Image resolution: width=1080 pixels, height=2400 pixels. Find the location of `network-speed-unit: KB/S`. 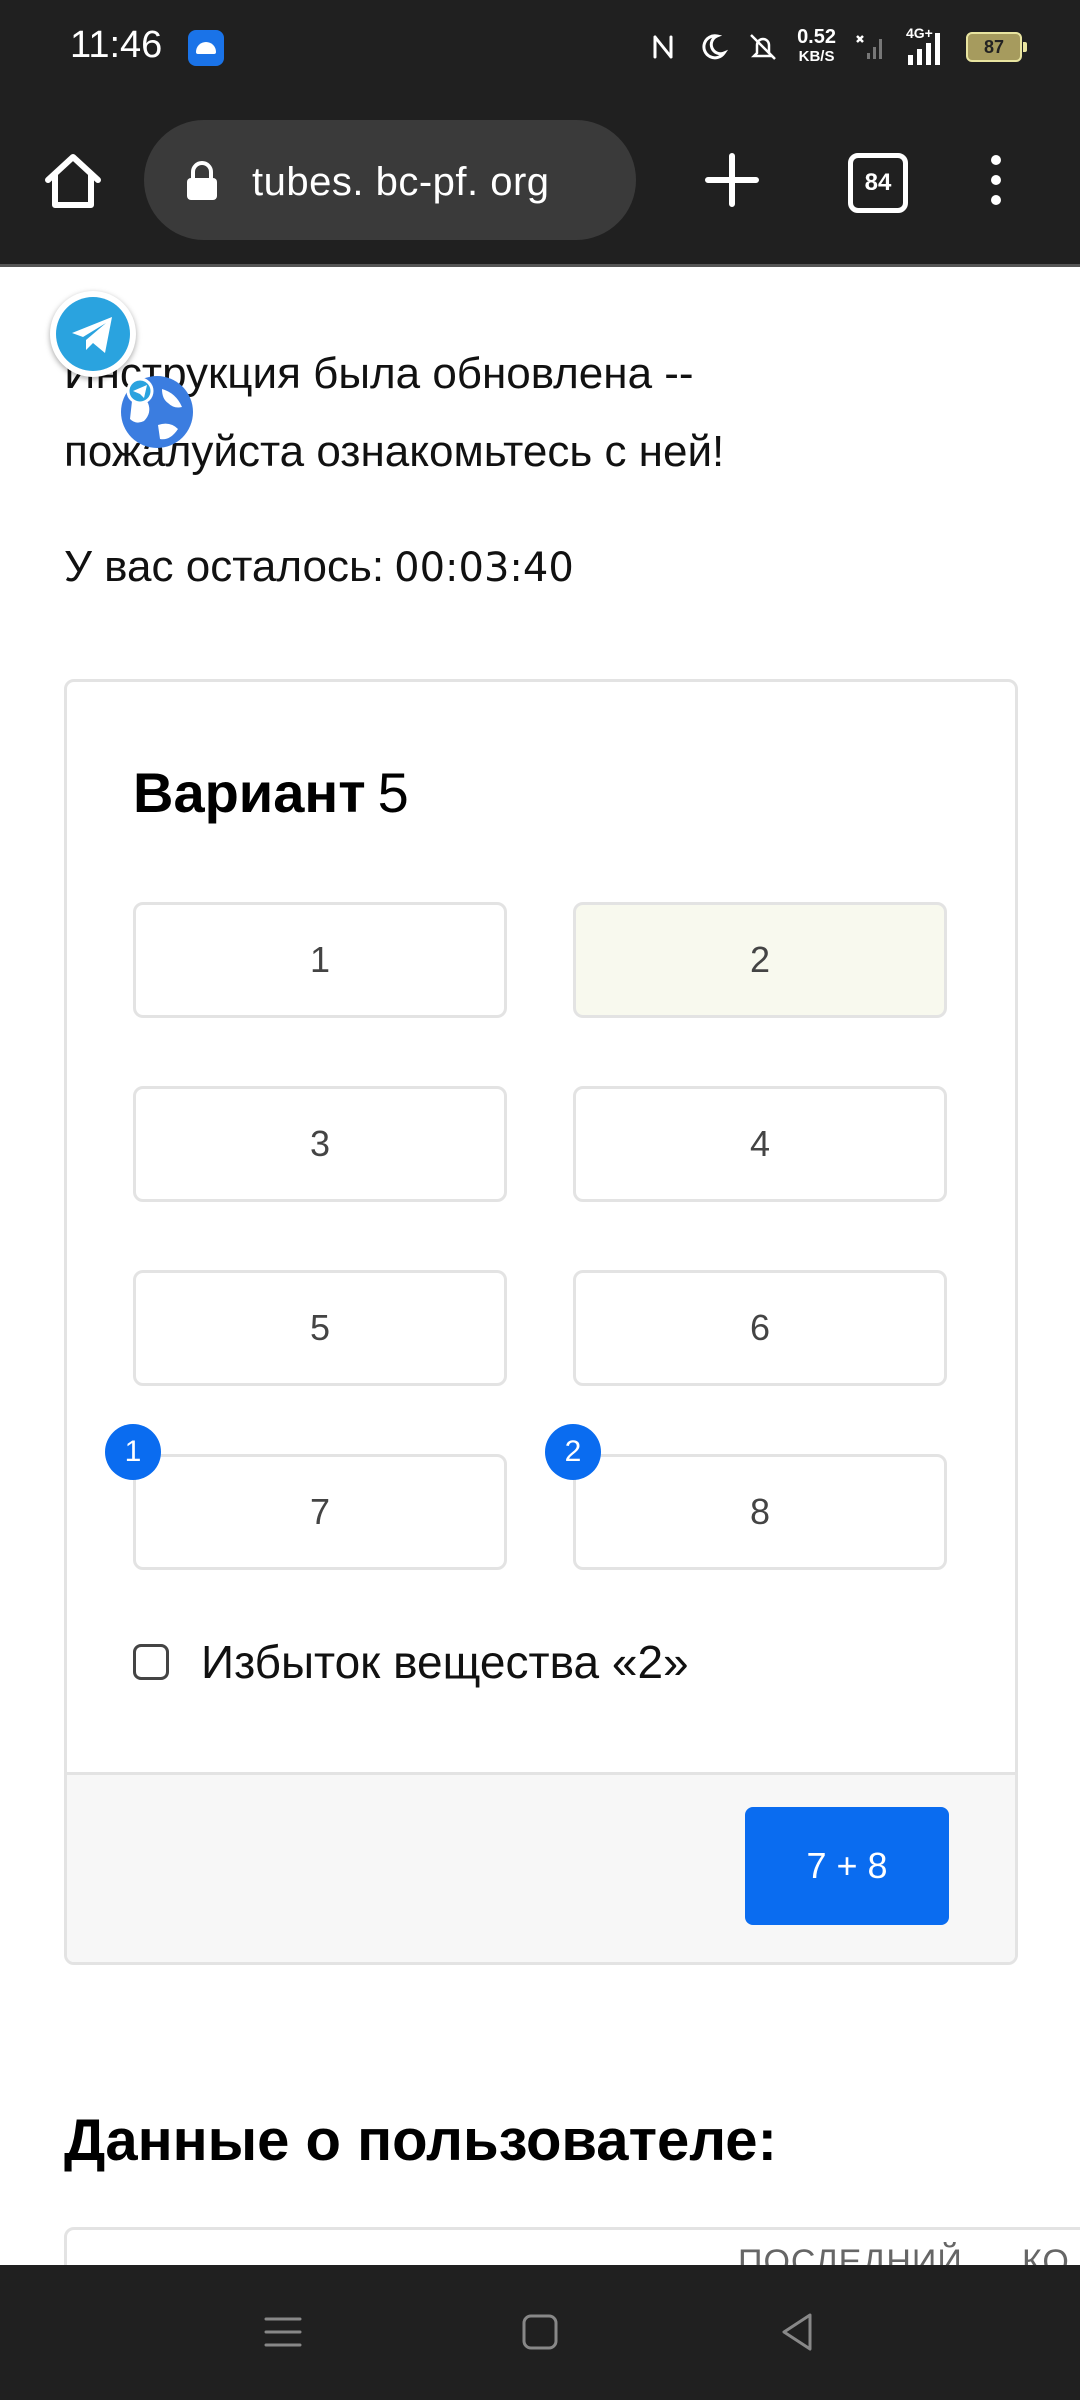

network-speed-unit: KB/S is located at coordinates (816, 56).